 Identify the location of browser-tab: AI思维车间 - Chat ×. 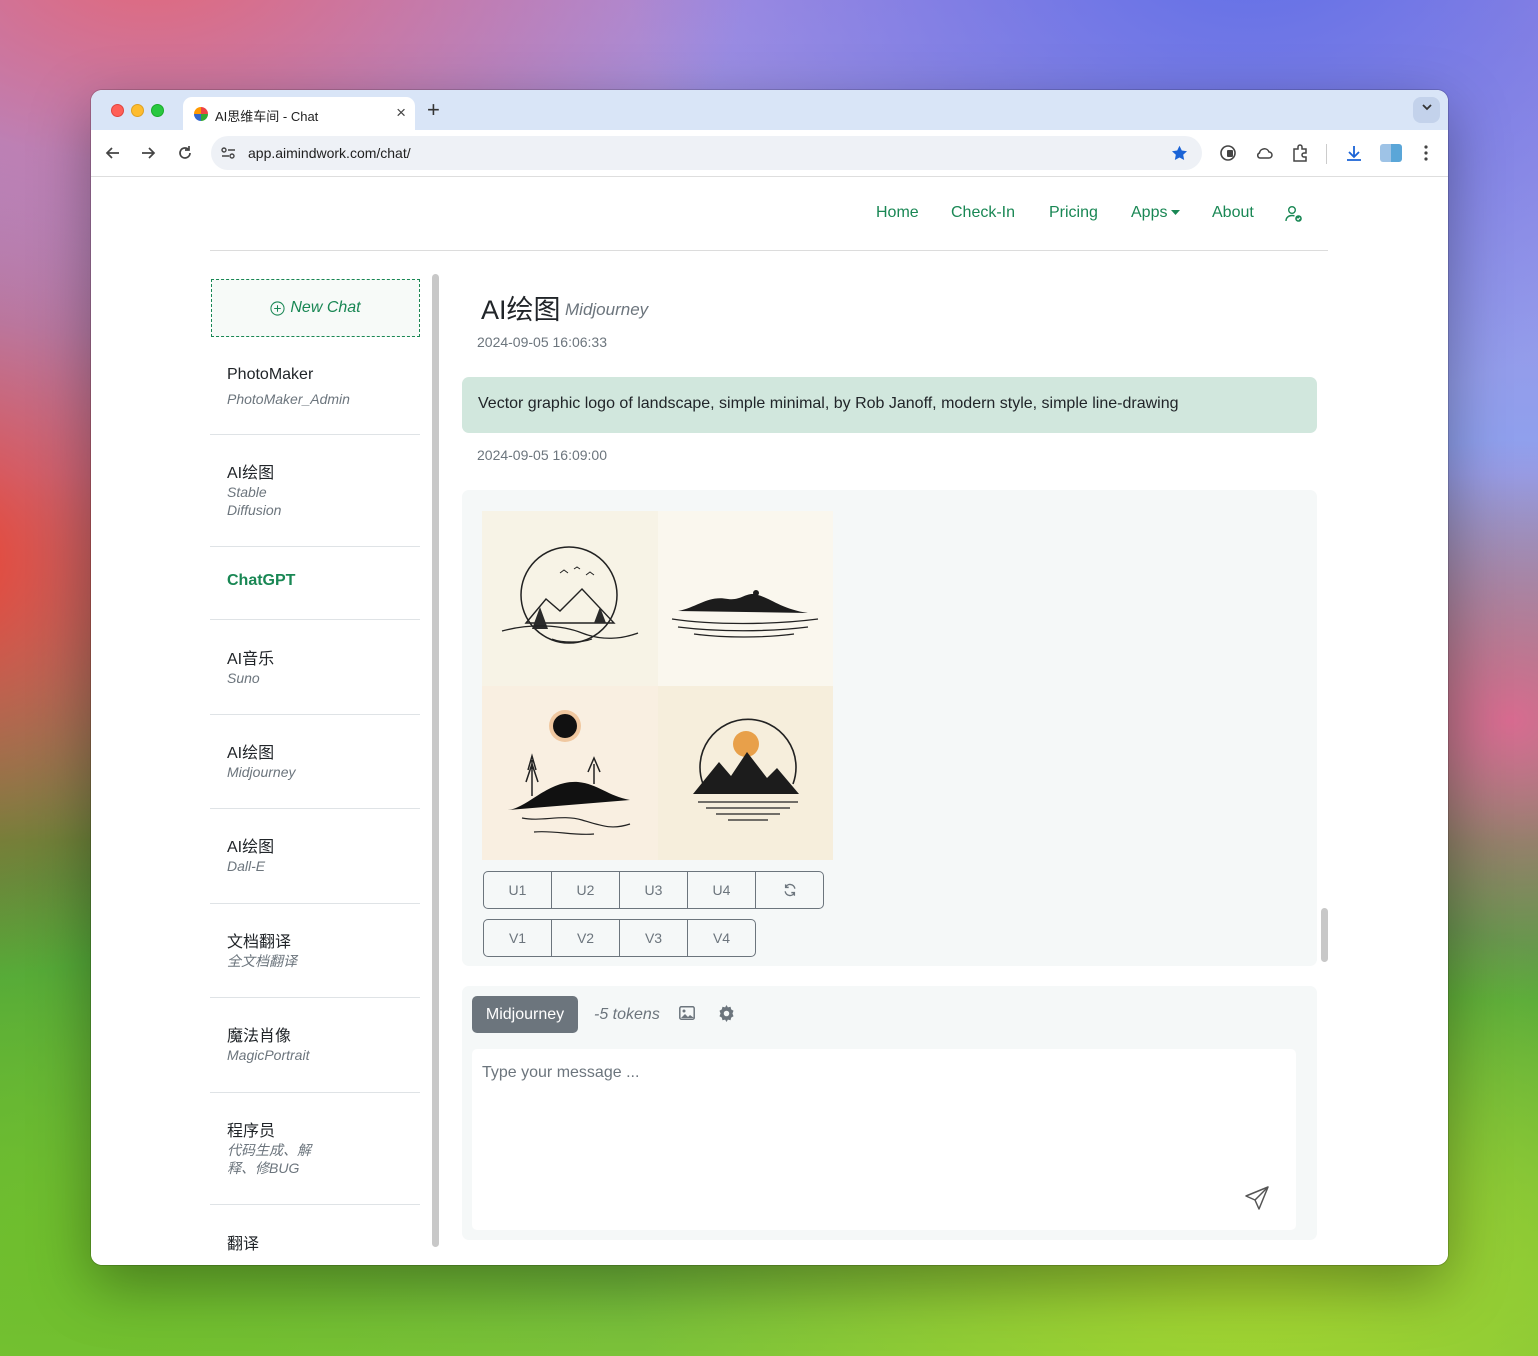
(299, 113).